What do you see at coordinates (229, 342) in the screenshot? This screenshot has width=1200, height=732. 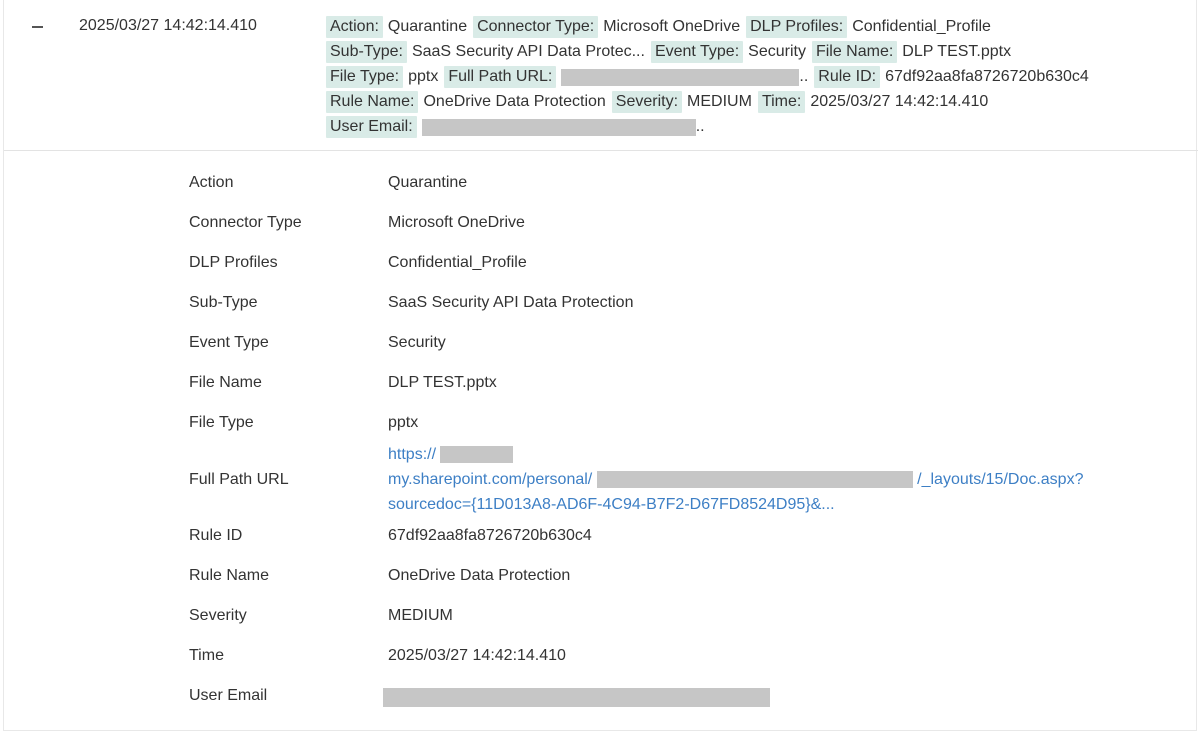 I see `detail-label-event-type: Event Type` at bounding box center [229, 342].